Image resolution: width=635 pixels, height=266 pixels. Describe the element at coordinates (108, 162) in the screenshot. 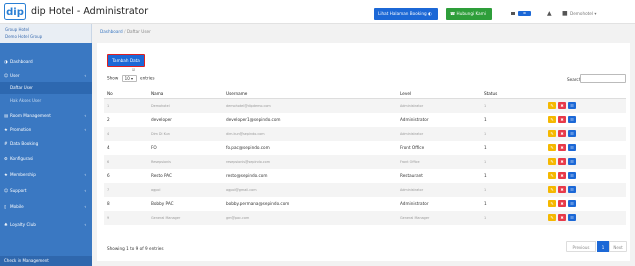

I see `cell-no: 6` at that location.